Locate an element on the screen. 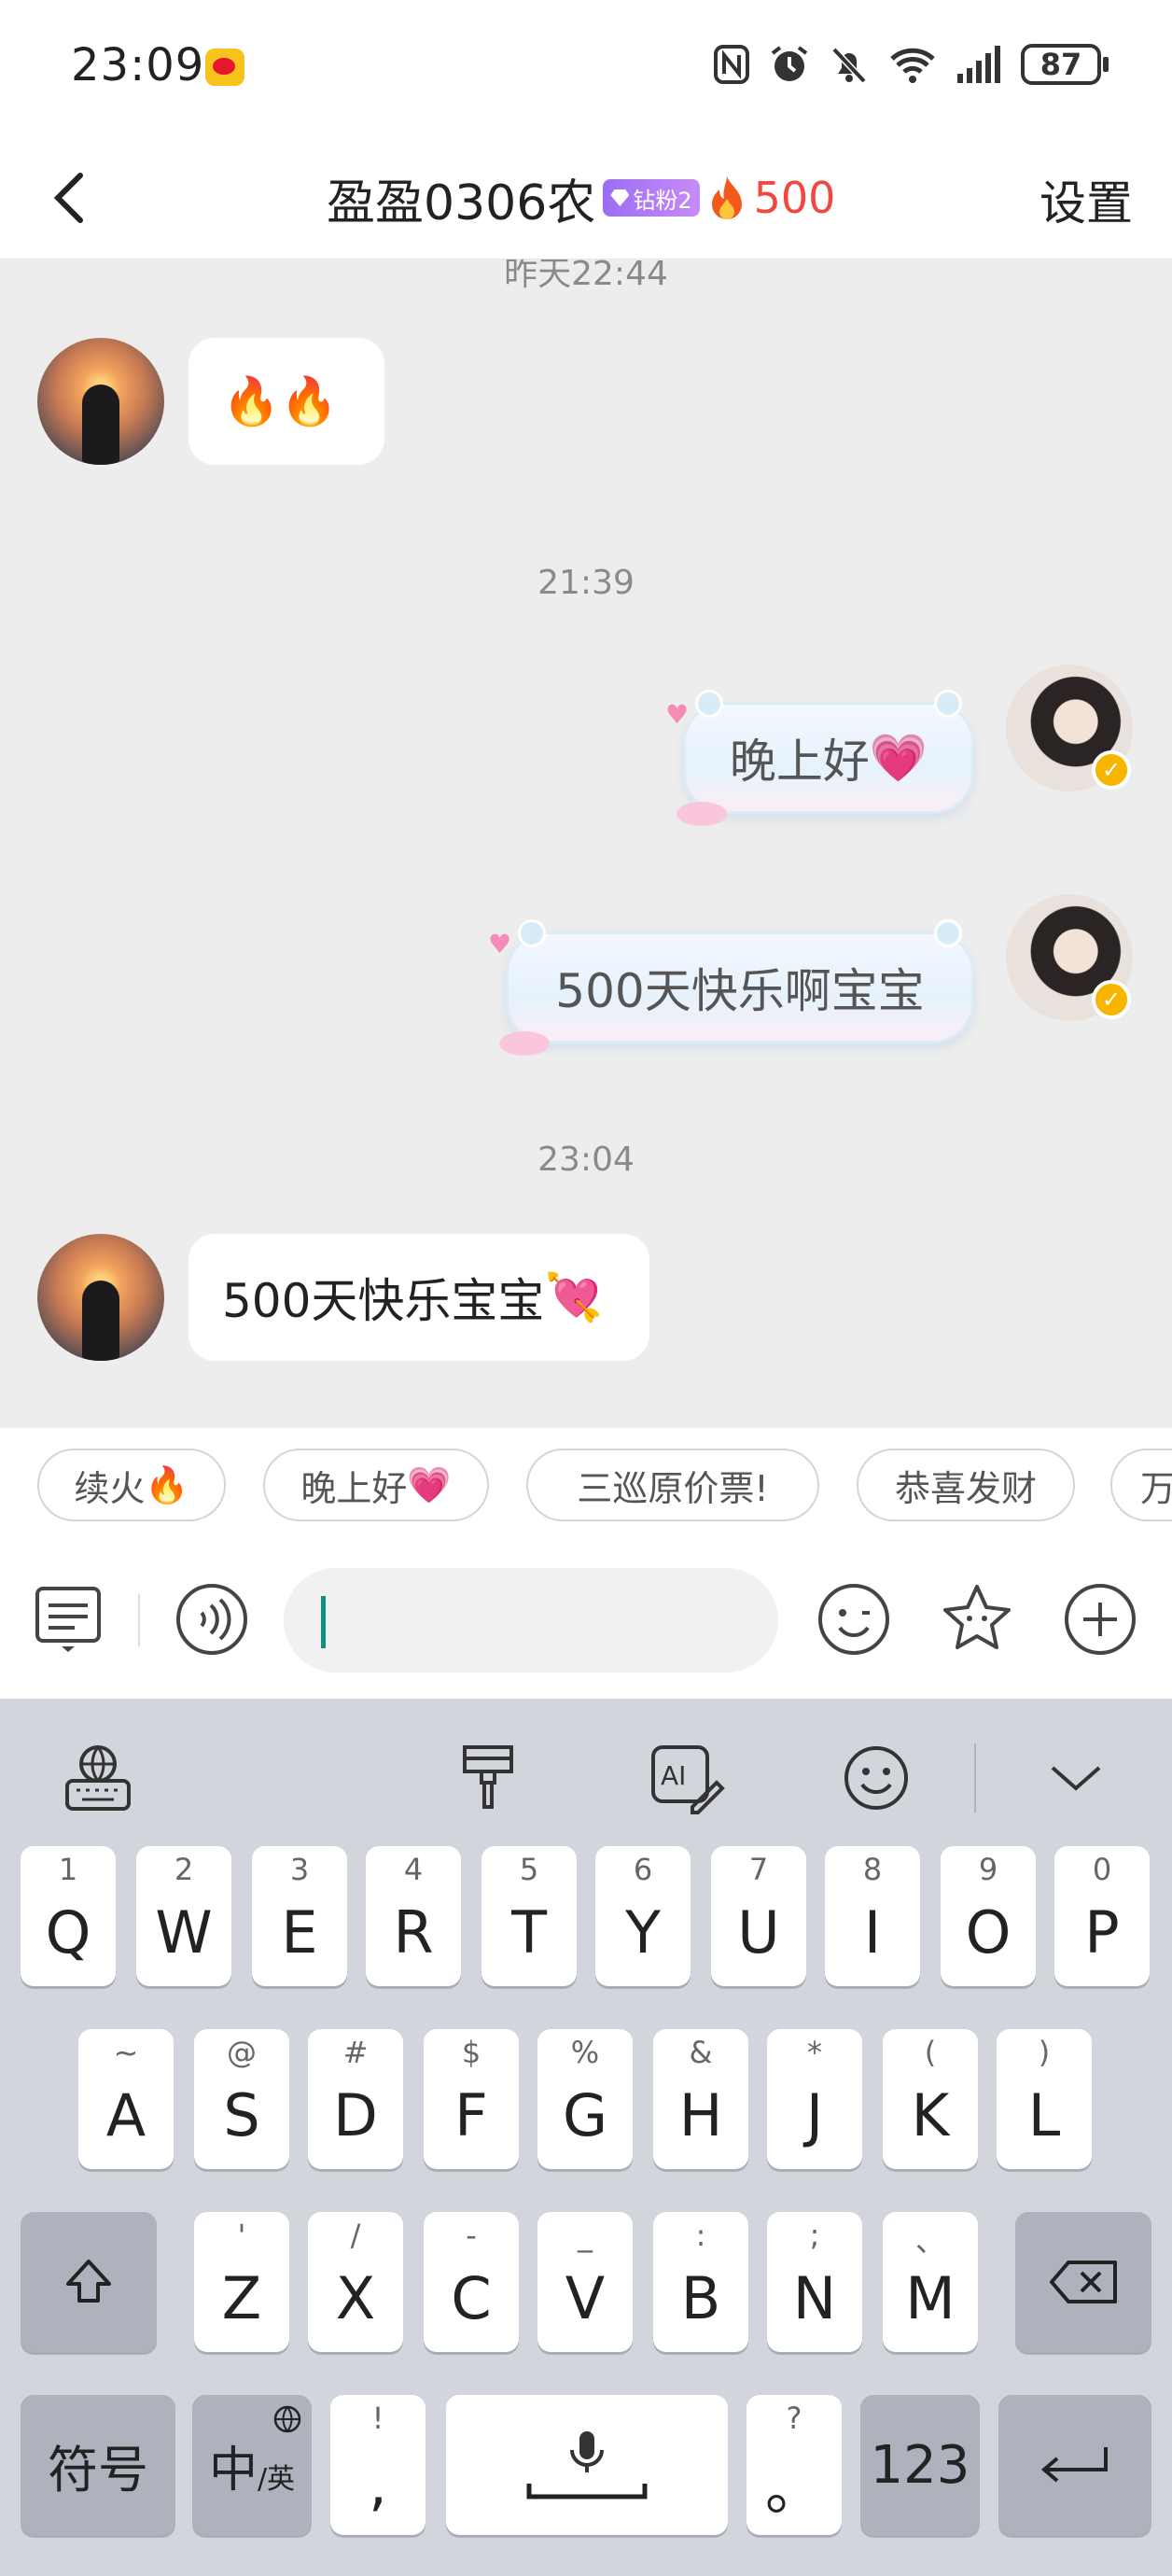 The width and height of the screenshot is (1172, 2576). key-hint: 4 is located at coordinates (413, 1869).